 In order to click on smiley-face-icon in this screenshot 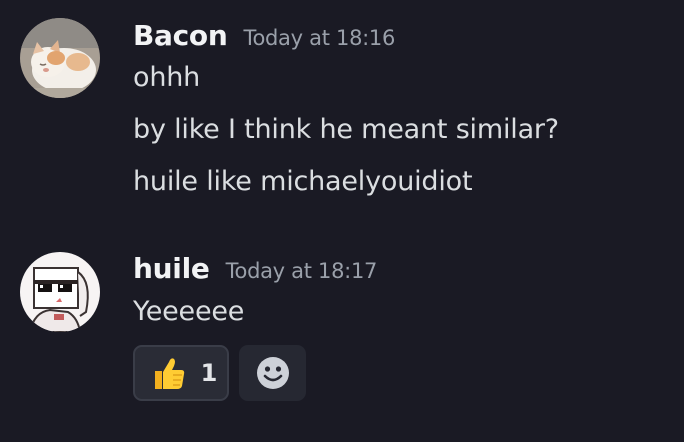, I will do `click(272, 373)`.